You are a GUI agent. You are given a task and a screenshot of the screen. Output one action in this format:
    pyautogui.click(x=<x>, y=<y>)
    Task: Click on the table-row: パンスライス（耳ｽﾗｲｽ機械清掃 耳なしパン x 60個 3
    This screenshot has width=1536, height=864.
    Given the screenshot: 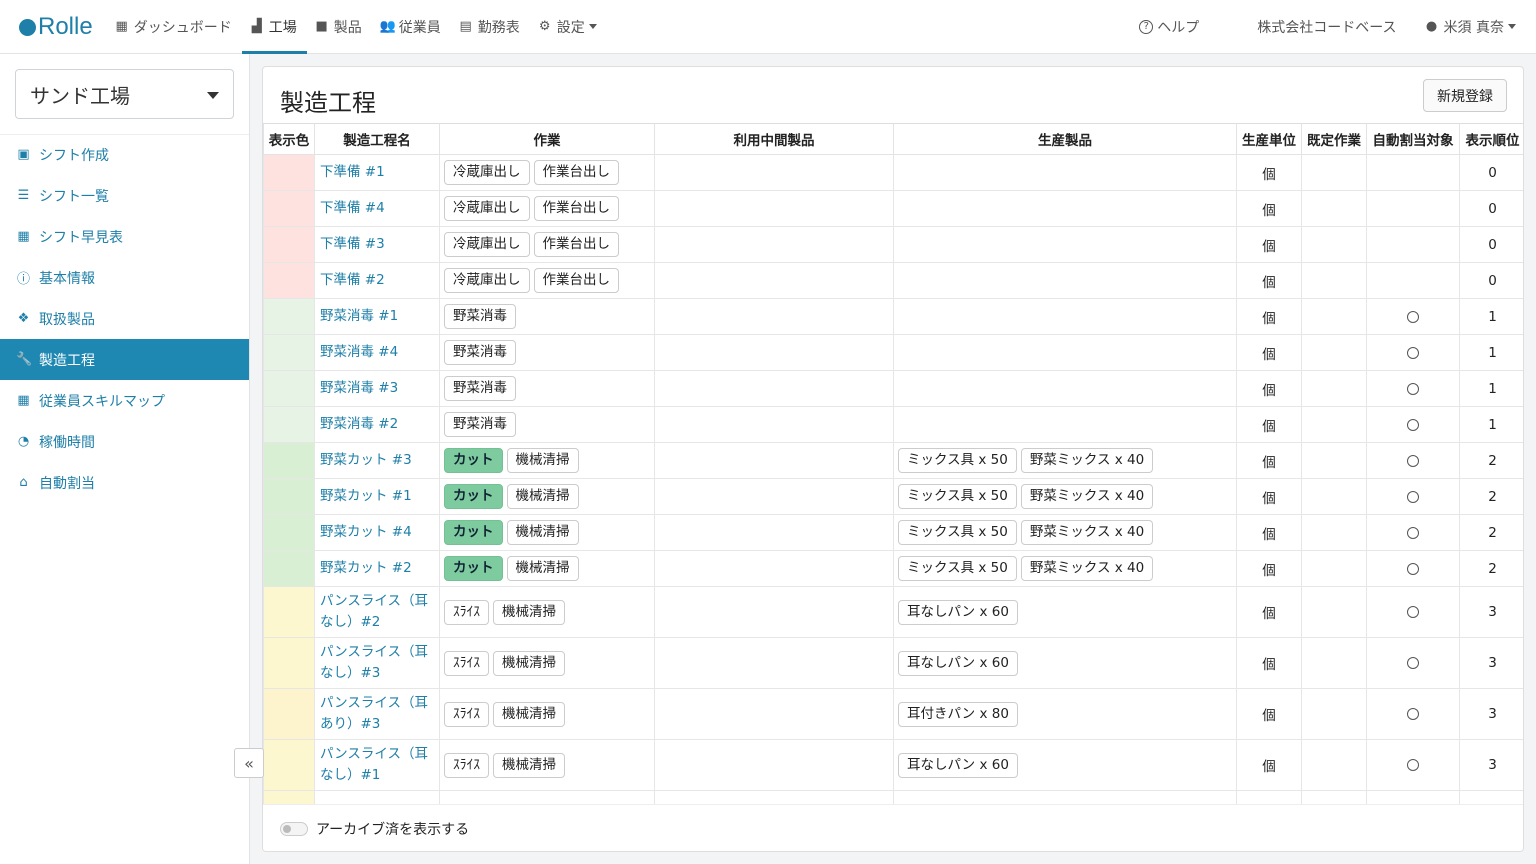 What is the action you would take?
    pyautogui.click(x=893, y=797)
    